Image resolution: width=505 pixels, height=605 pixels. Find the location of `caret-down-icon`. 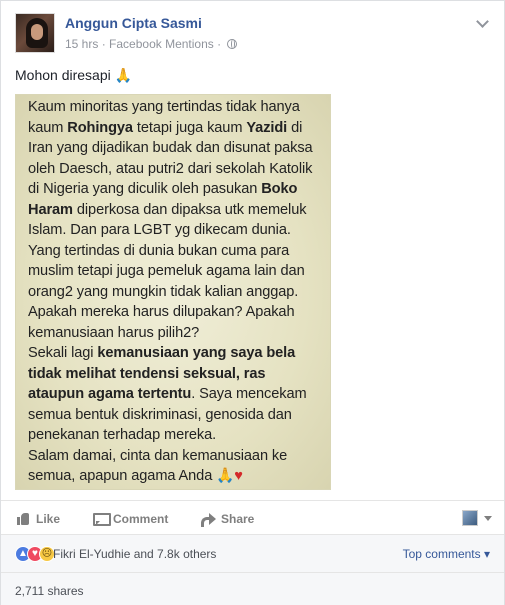

caret-down-icon is located at coordinates (488, 518).